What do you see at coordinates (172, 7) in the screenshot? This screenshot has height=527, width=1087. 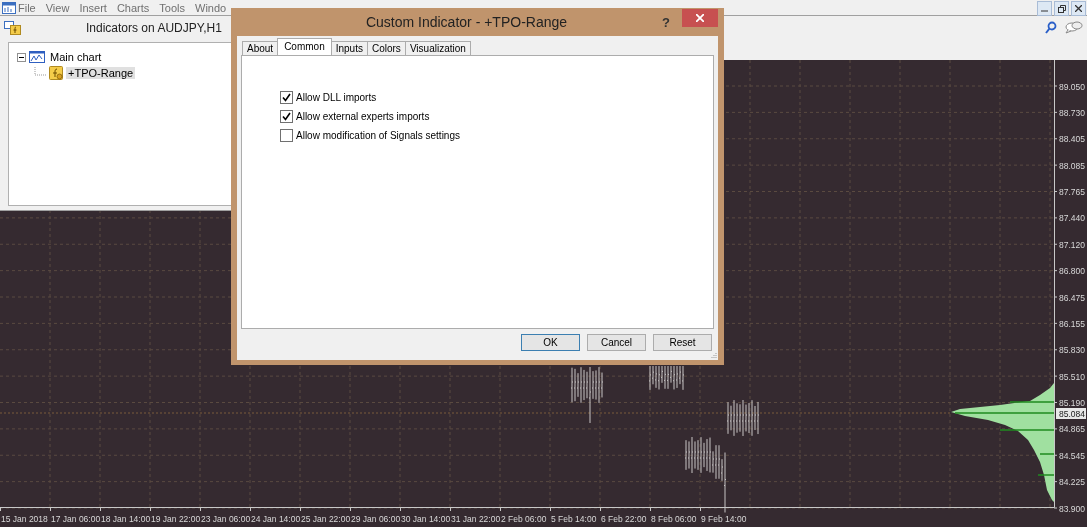 I see `menu-item: Tools` at bounding box center [172, 7].